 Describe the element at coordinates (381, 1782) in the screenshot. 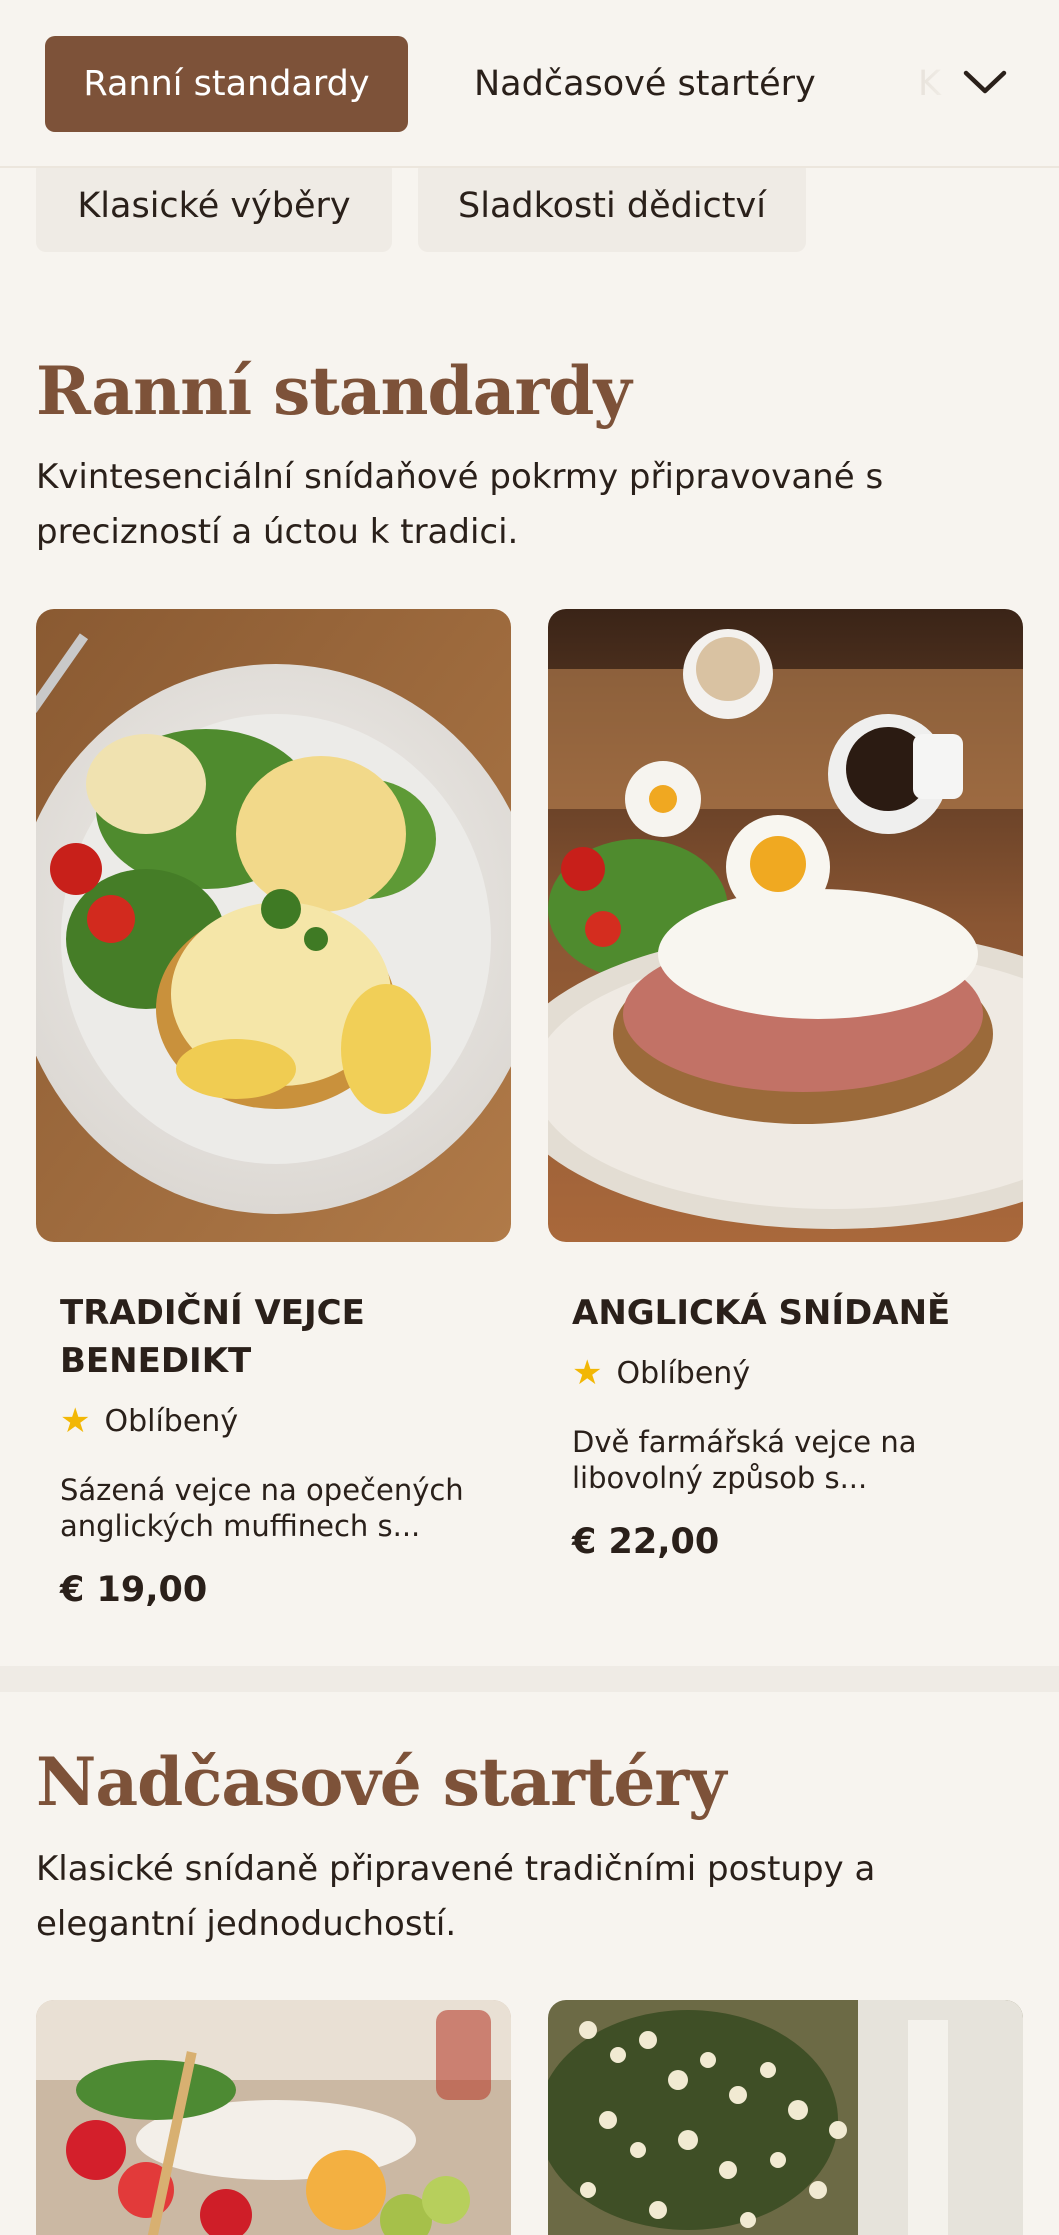

I see `section-title: Nadčasové startéry` at that location.